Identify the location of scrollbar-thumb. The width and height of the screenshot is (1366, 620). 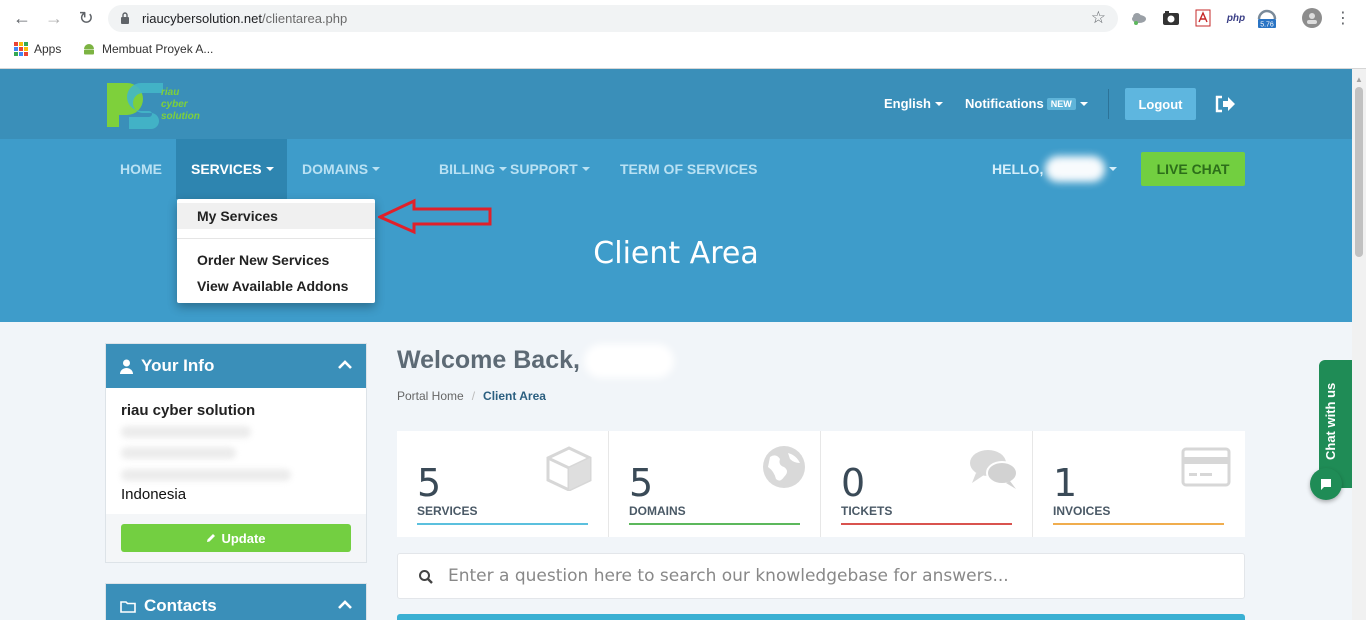
(1359, 172).